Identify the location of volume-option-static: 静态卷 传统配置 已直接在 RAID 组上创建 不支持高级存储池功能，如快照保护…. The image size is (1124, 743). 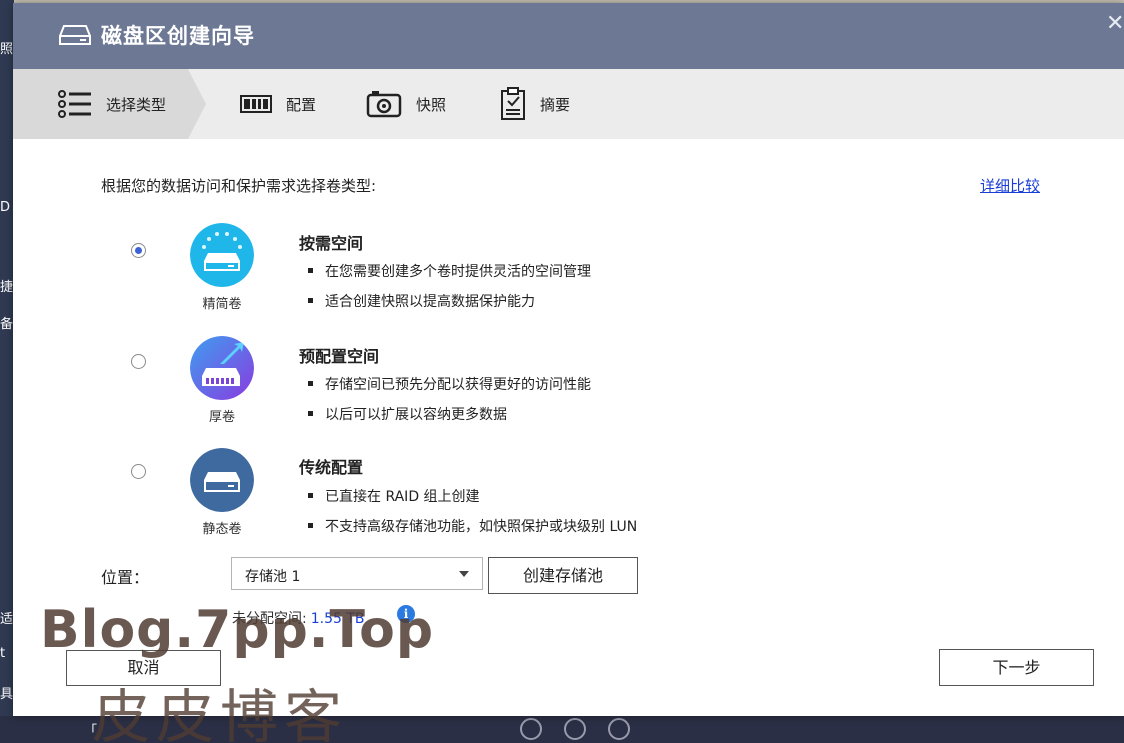
(568, 501).